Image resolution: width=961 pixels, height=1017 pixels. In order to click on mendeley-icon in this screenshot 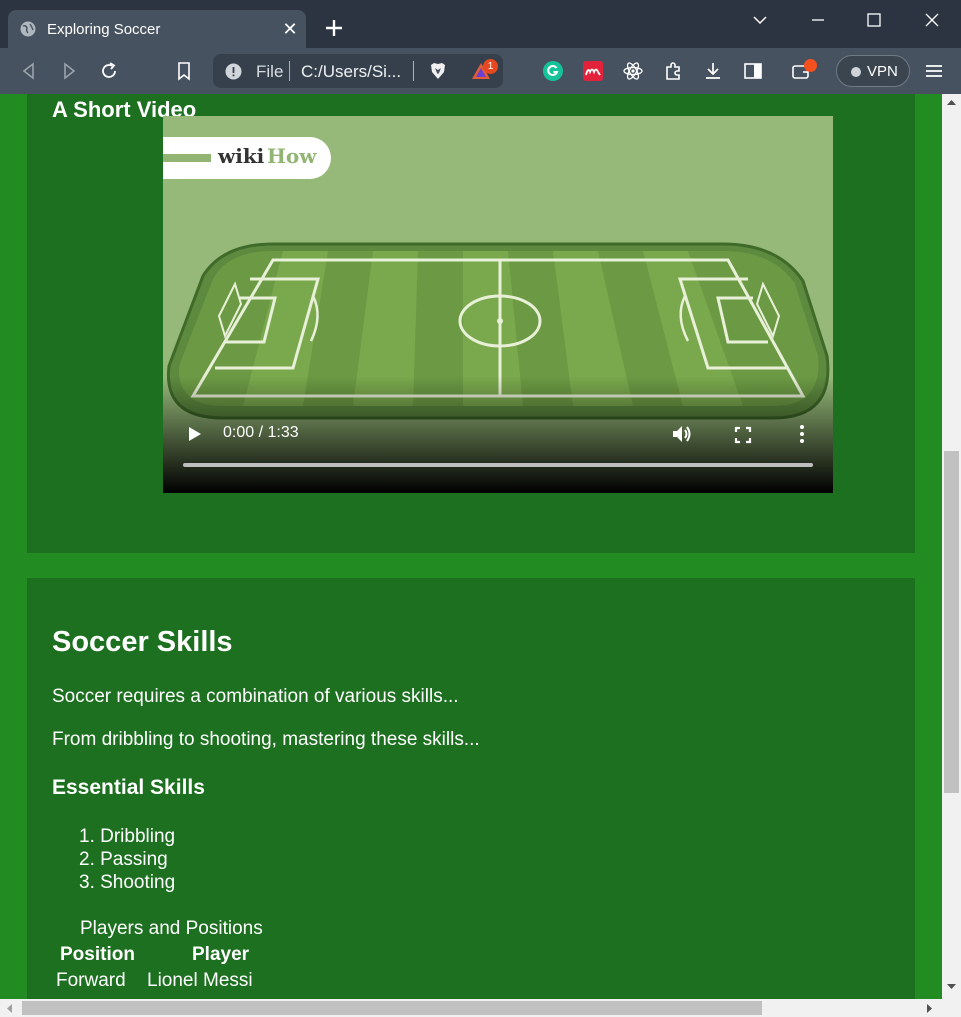, I will do `click(593, 71)`.